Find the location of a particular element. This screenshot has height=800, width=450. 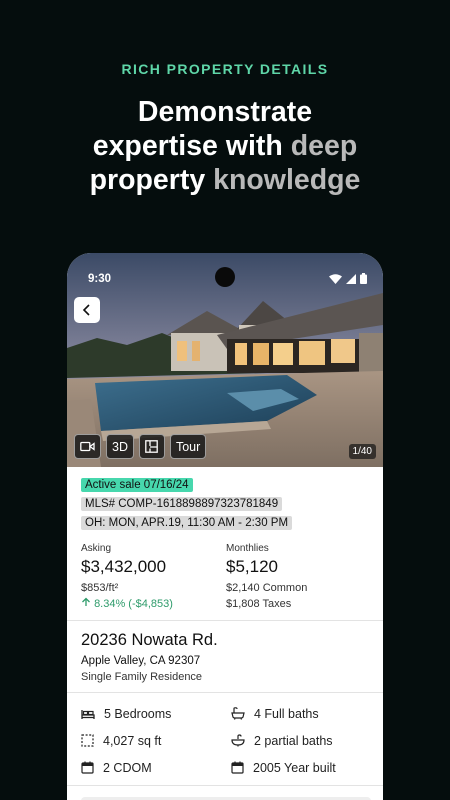

floorplan-button is located at coordinates (151, 446).